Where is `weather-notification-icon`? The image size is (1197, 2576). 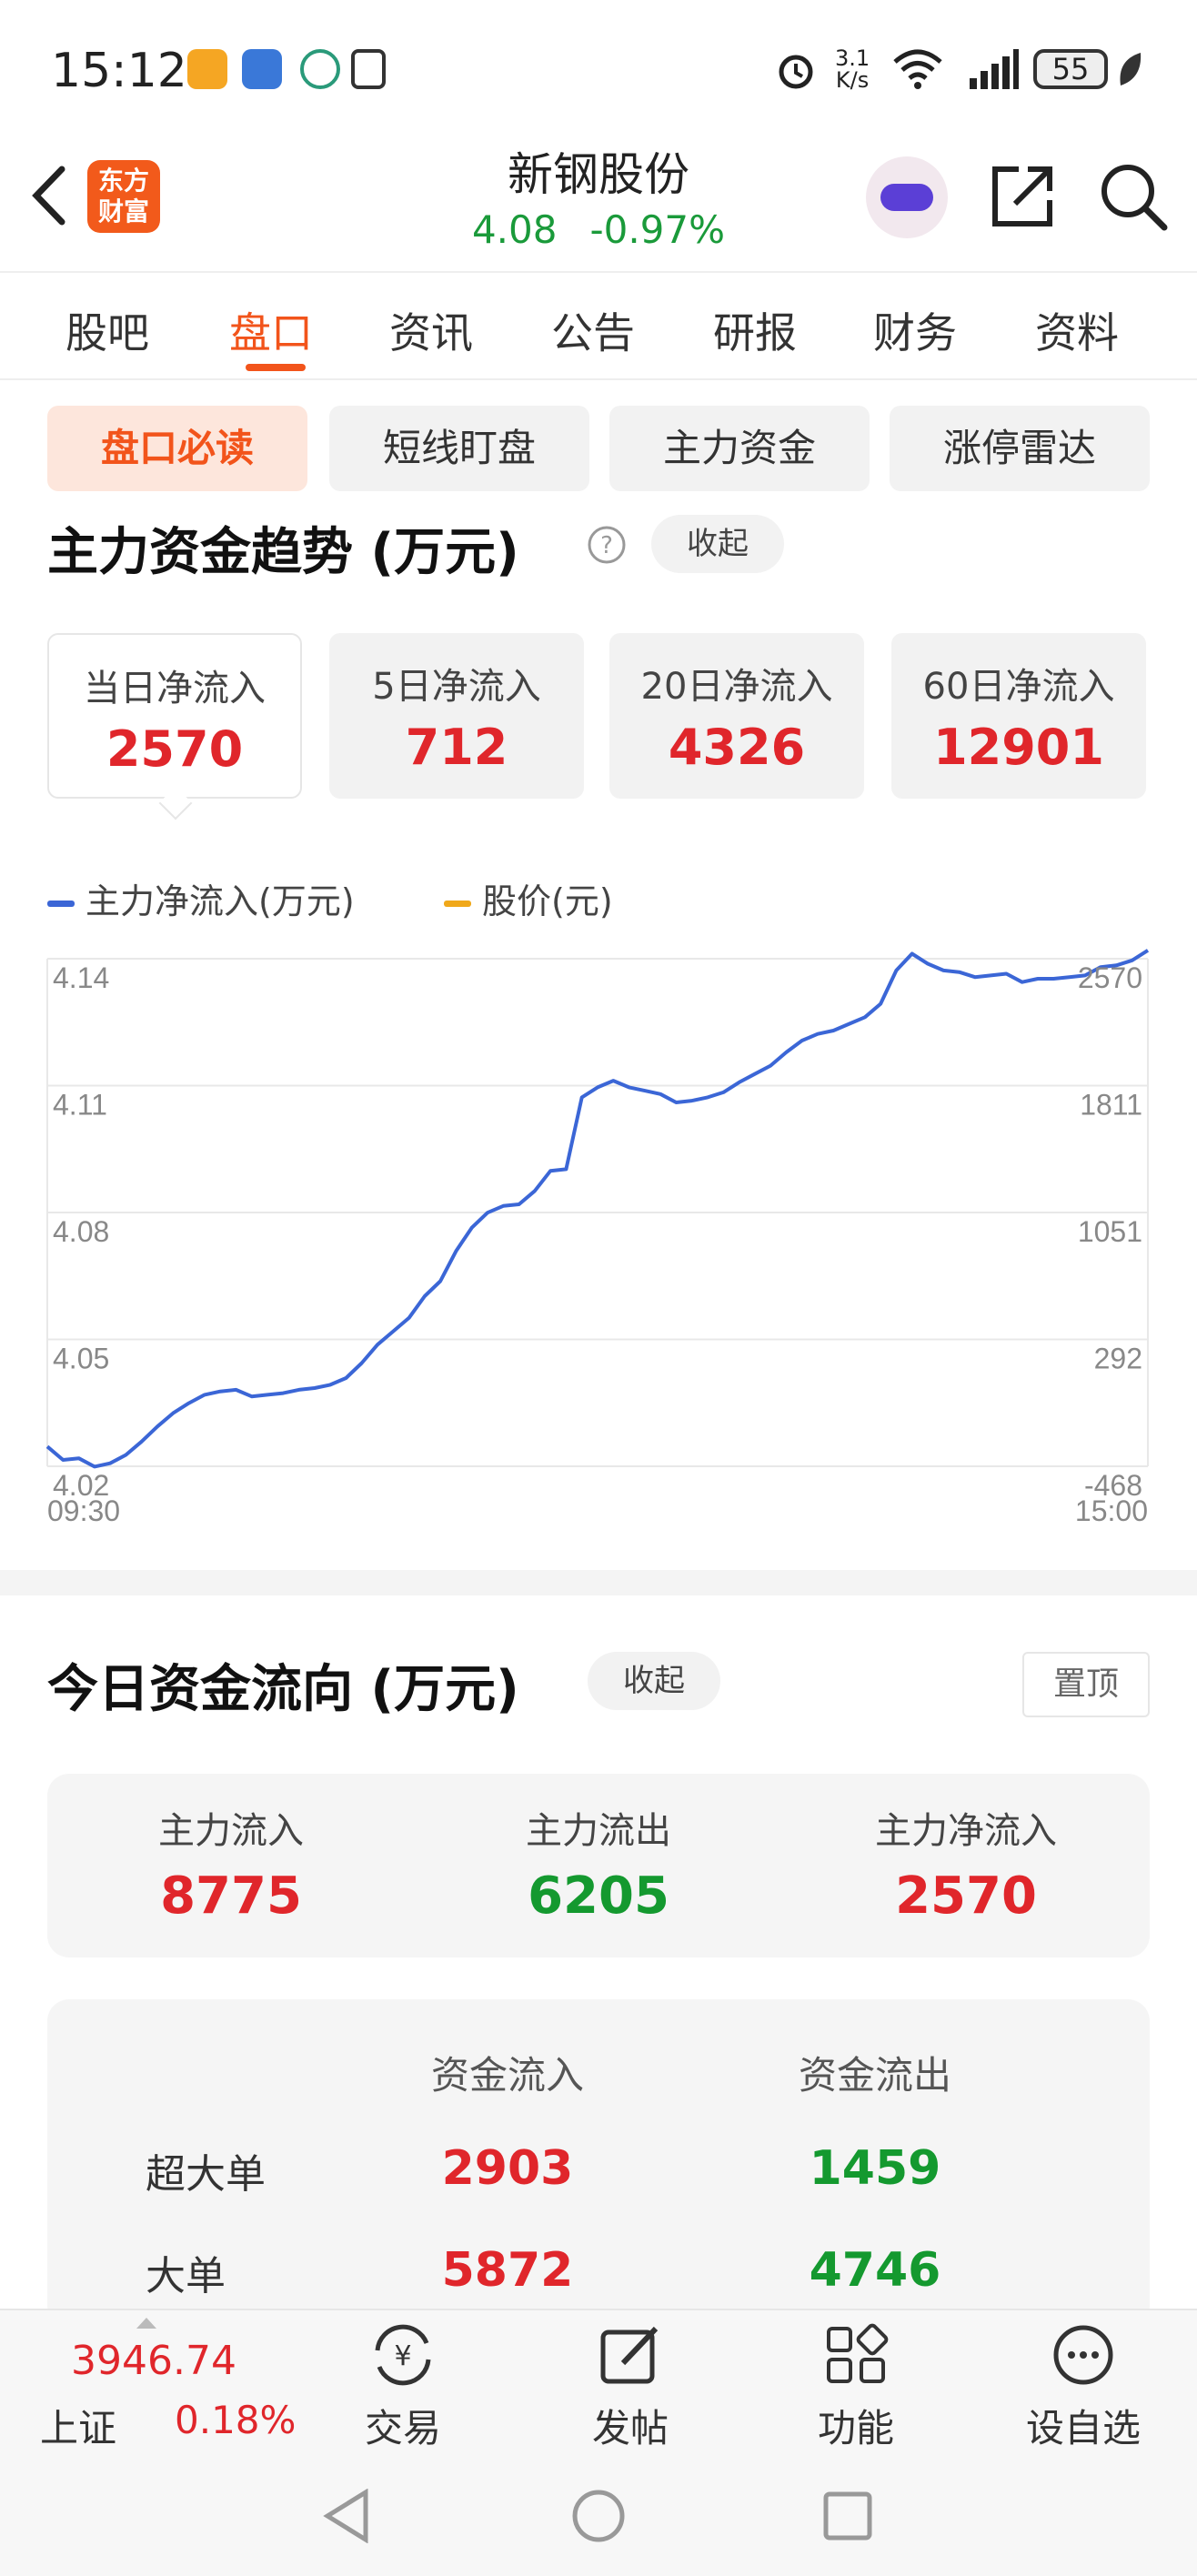
weather-notification-icon is located at coordinates (262, 69).